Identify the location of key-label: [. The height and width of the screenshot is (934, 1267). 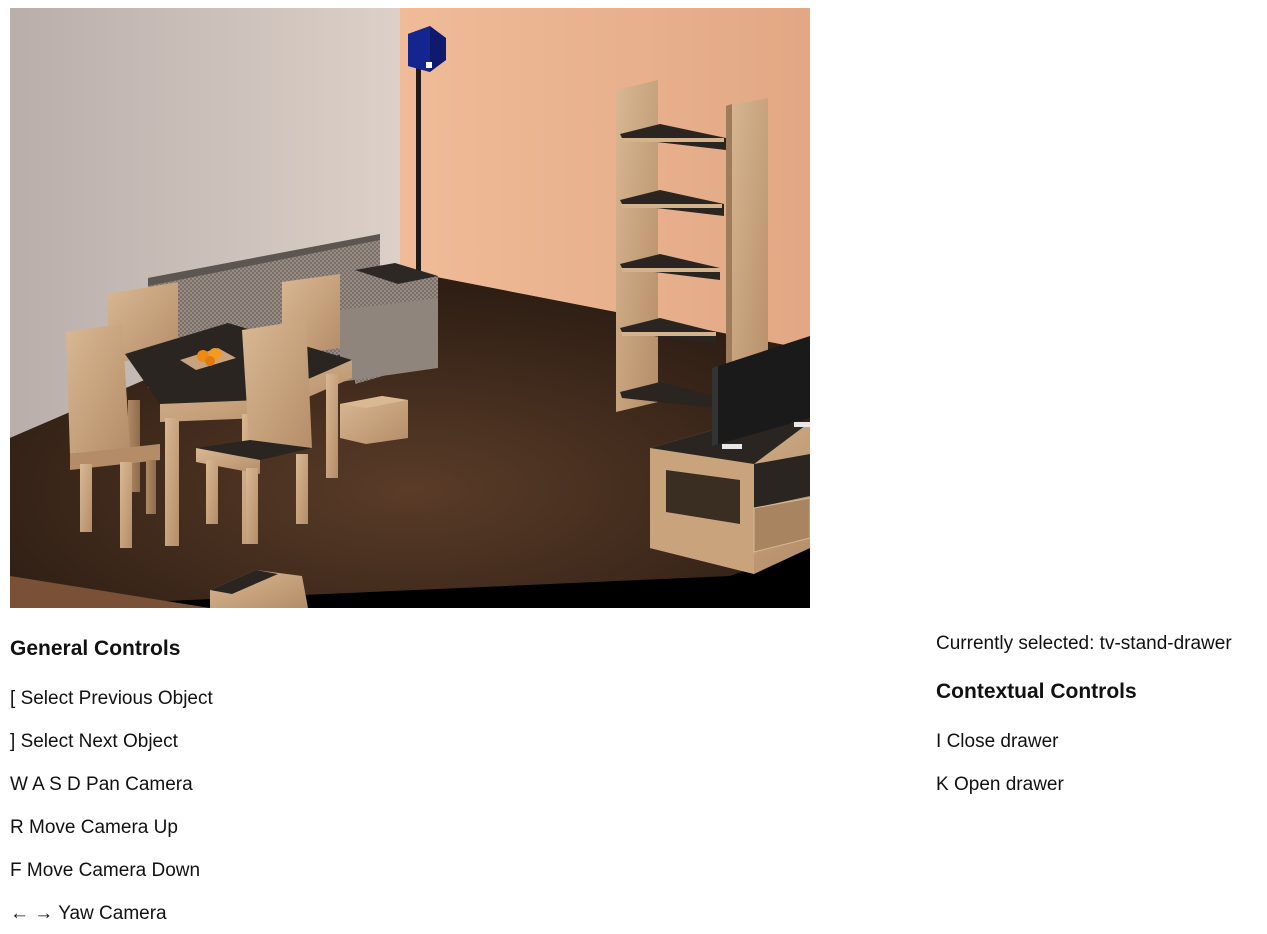
(13, 698).